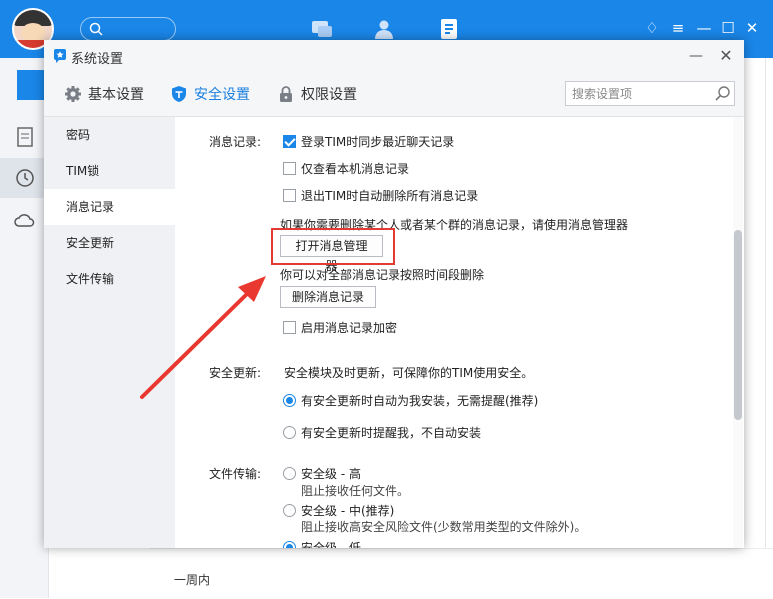 Image resolution: width=773 pixels, height=599 pixels. I want to click on security-level-low-radio: 安全级 - 低, so click(322, 543).